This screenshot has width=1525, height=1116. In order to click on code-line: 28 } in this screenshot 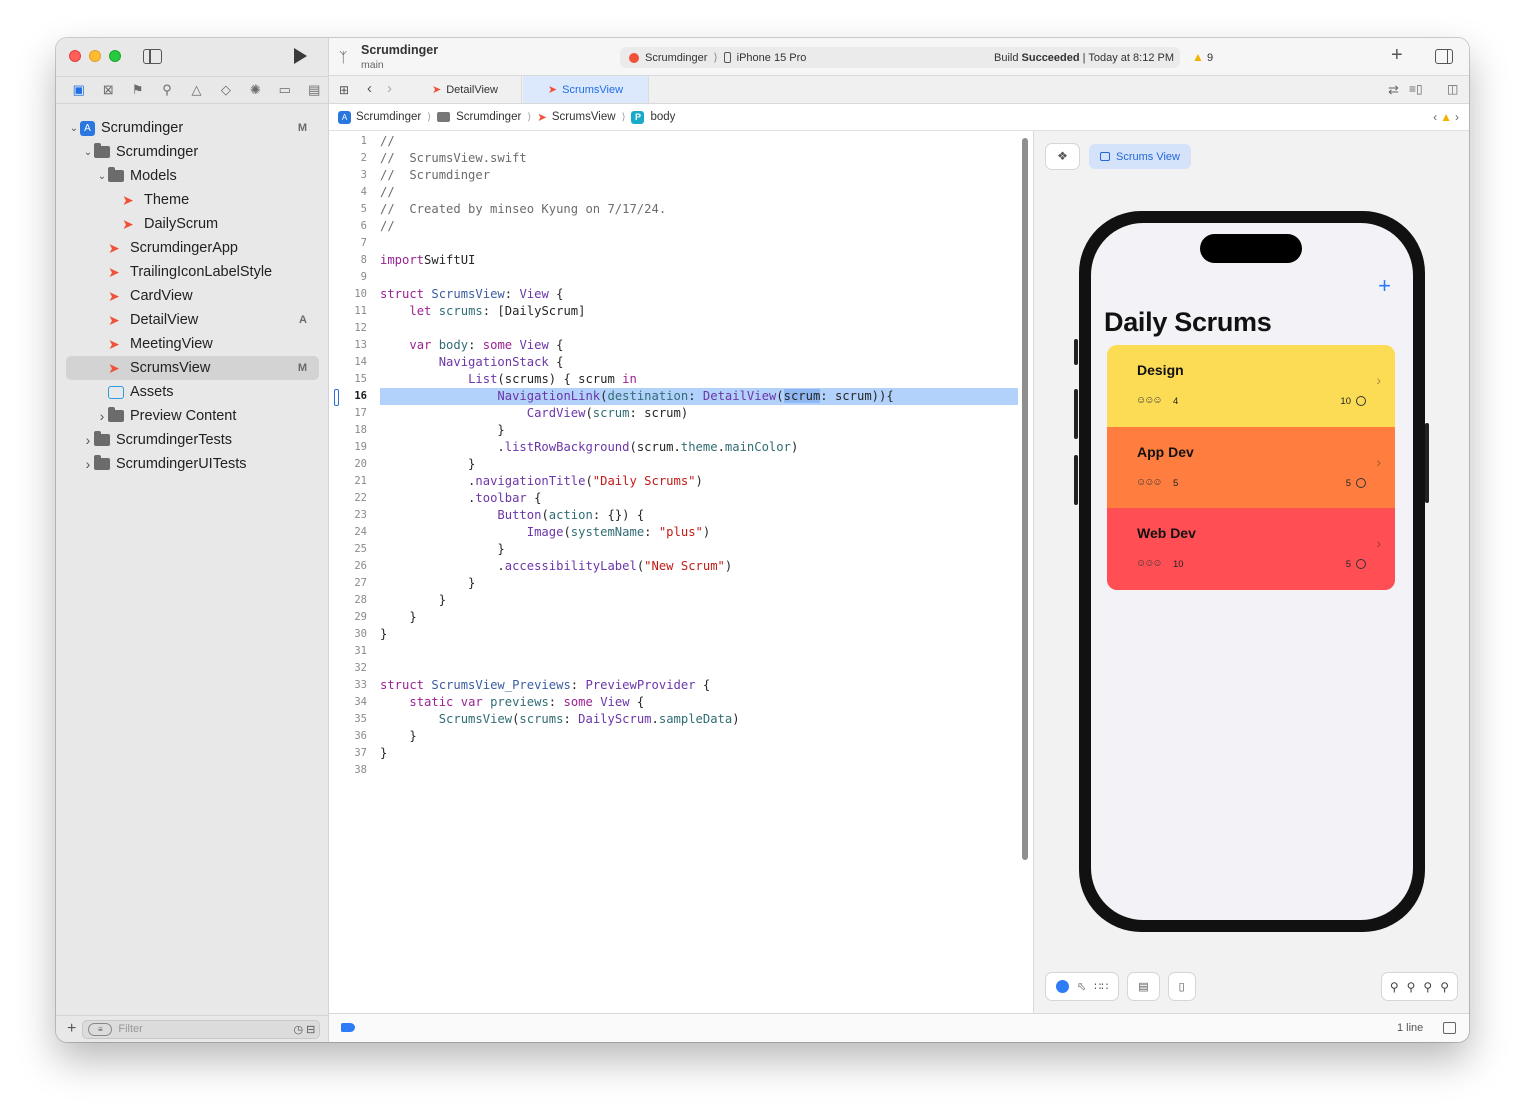, I will do `click(674, 600)`.